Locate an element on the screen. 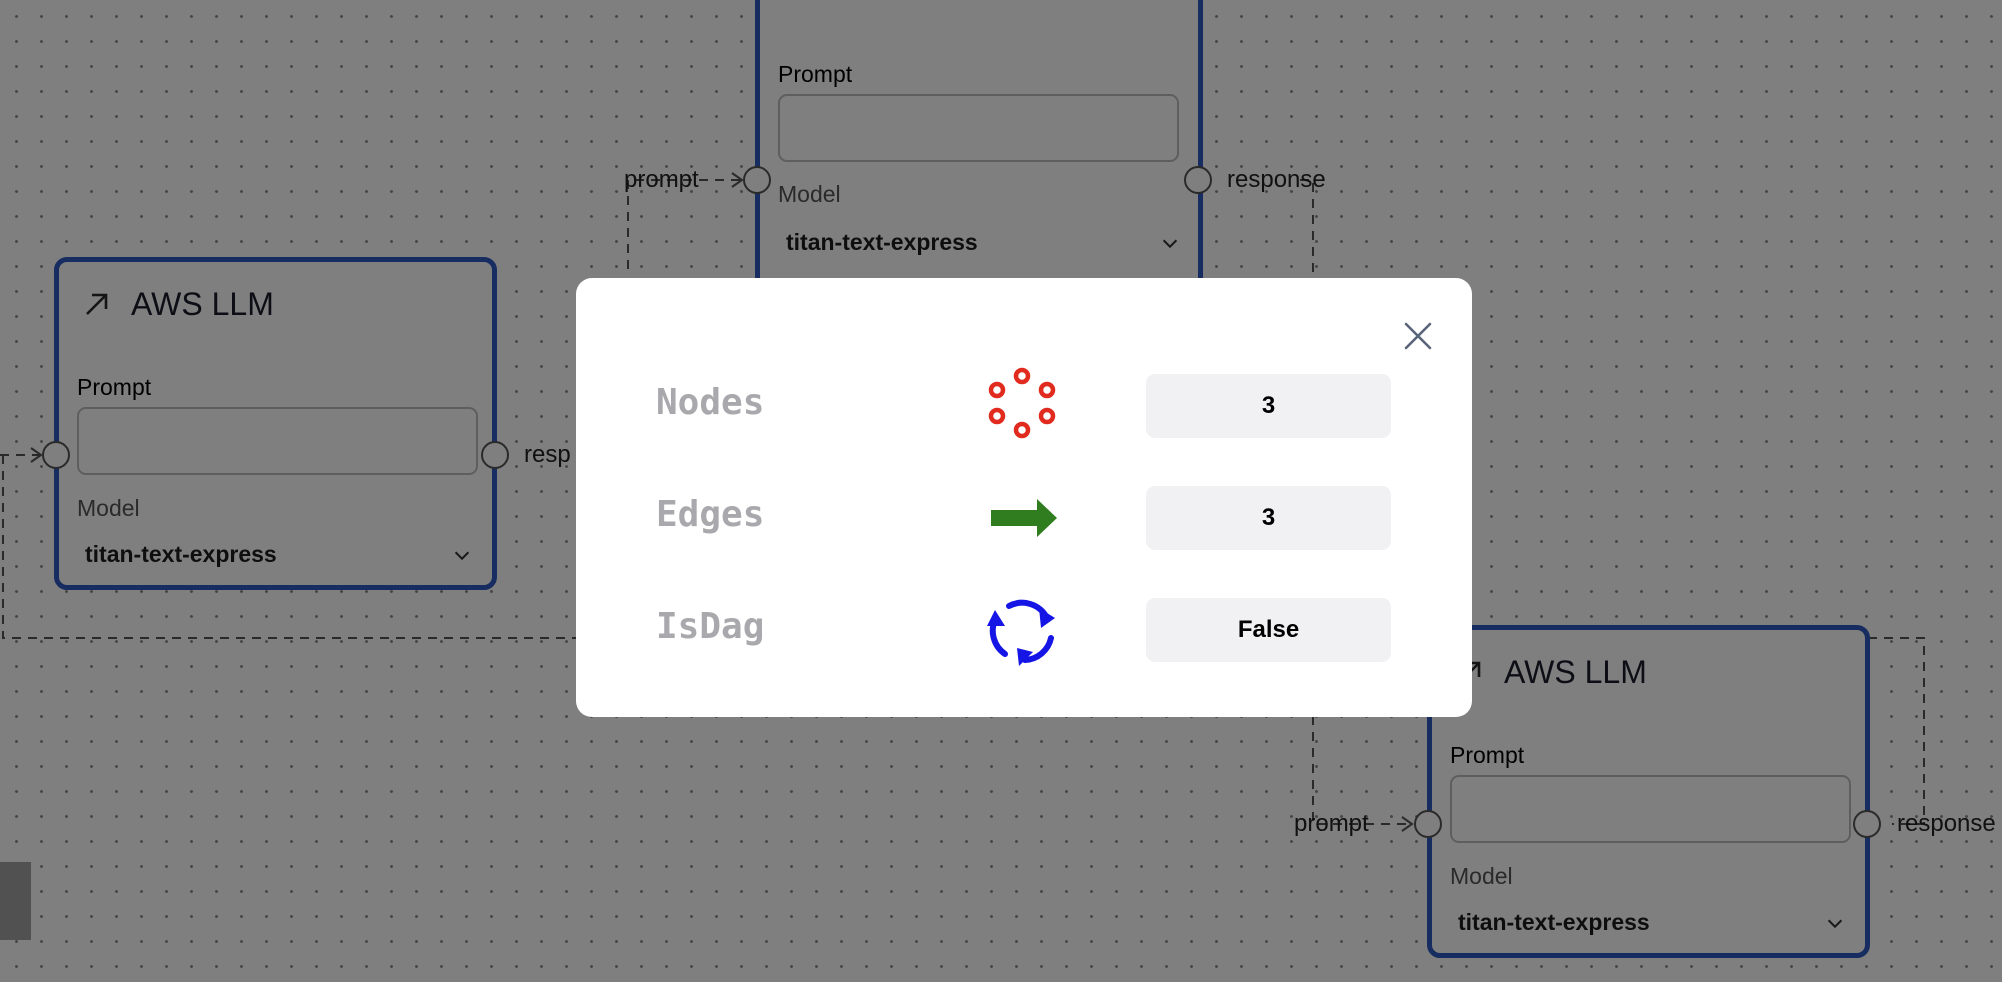  stat-row-isdag: IsDag False is located at coordinates (1024, 632).